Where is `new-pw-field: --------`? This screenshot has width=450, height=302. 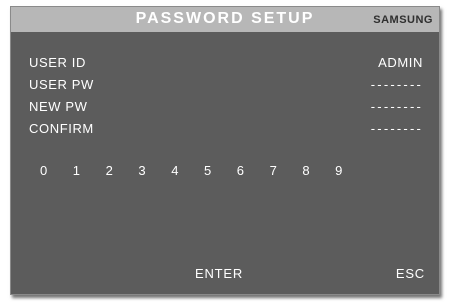
new-pw-field: -------- is located at coordinates (397, 106).